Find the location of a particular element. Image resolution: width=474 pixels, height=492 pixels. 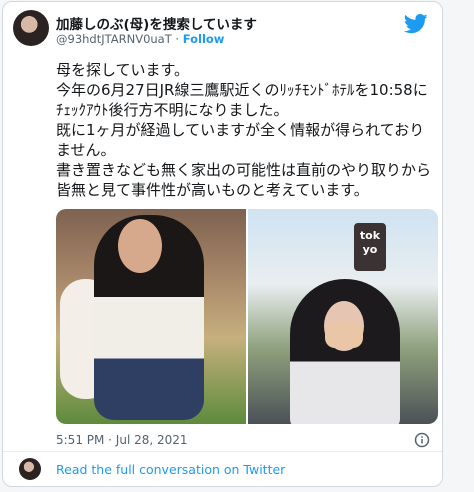

author-handle-row: @93hdtJTARNV0uaT · Follow is located at coordinates (140, 39).